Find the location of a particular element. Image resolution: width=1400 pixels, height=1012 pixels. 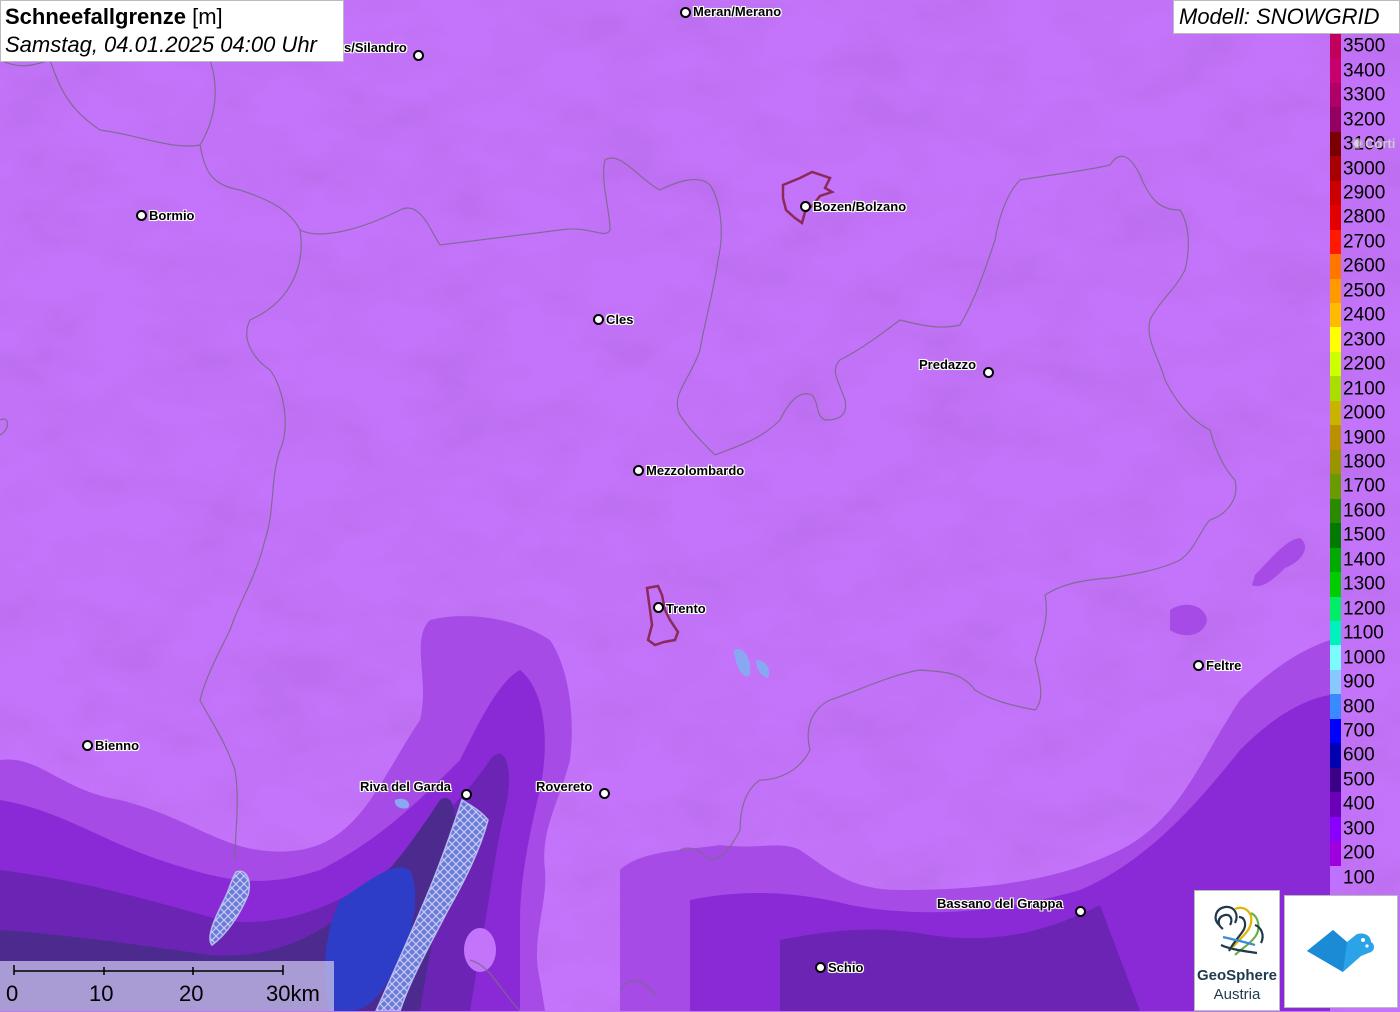

city-marker-bassano-del-grappa is located at coordinates (1080, 911).